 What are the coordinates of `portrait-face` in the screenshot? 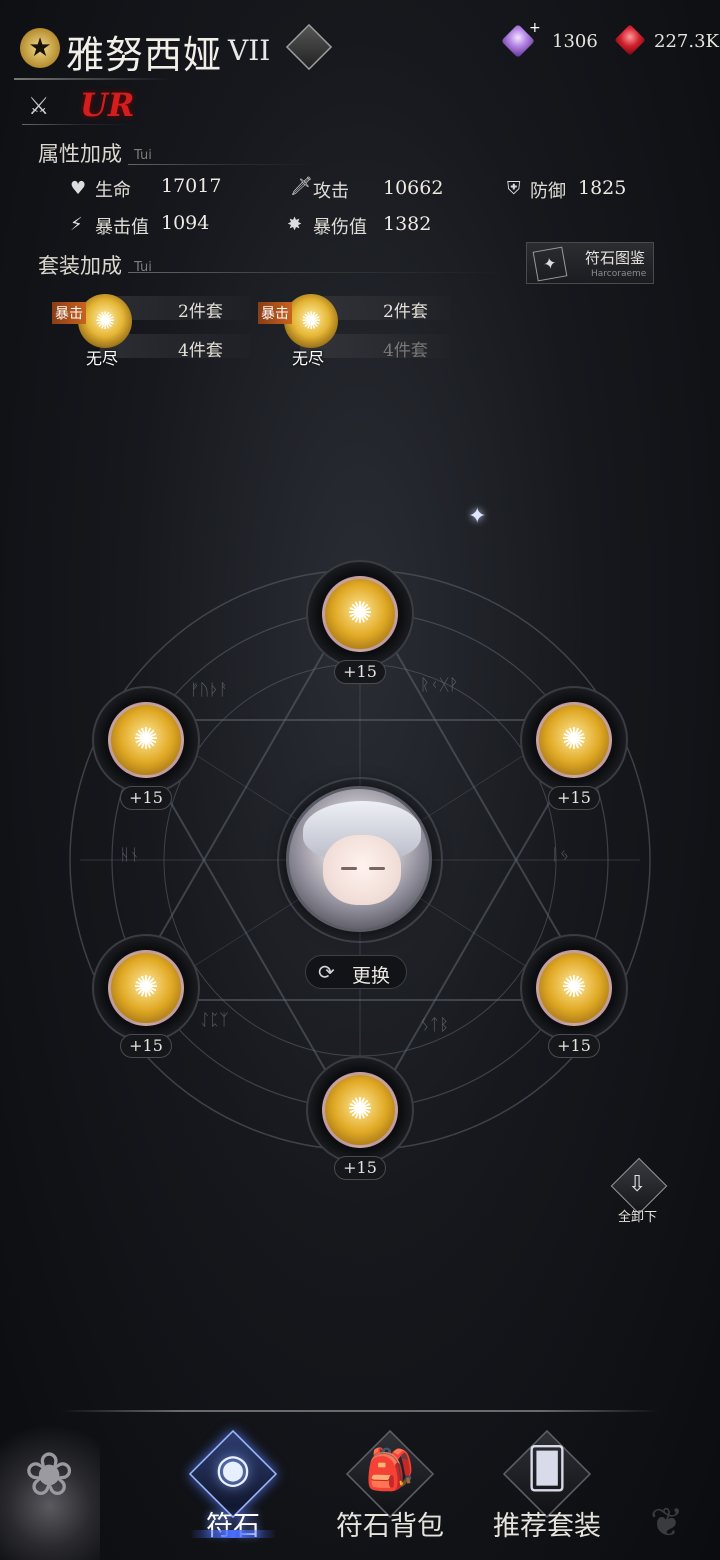 It's located at (362, 870).